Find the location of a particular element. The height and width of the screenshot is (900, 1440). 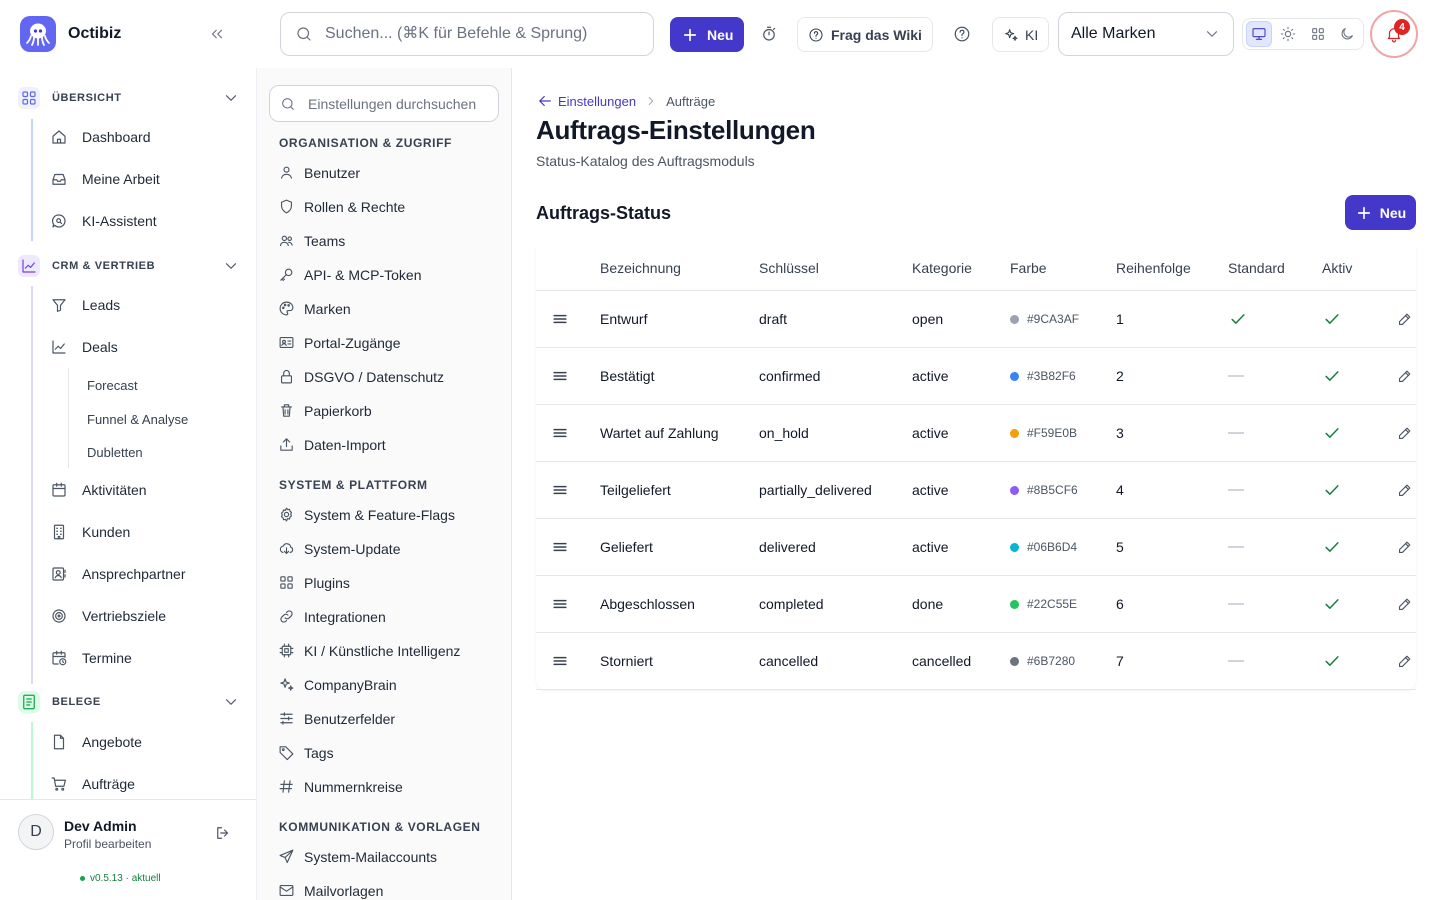

sidebar-subitem-funnel: Funnel & Analyse is located at coordinates (137, 419).